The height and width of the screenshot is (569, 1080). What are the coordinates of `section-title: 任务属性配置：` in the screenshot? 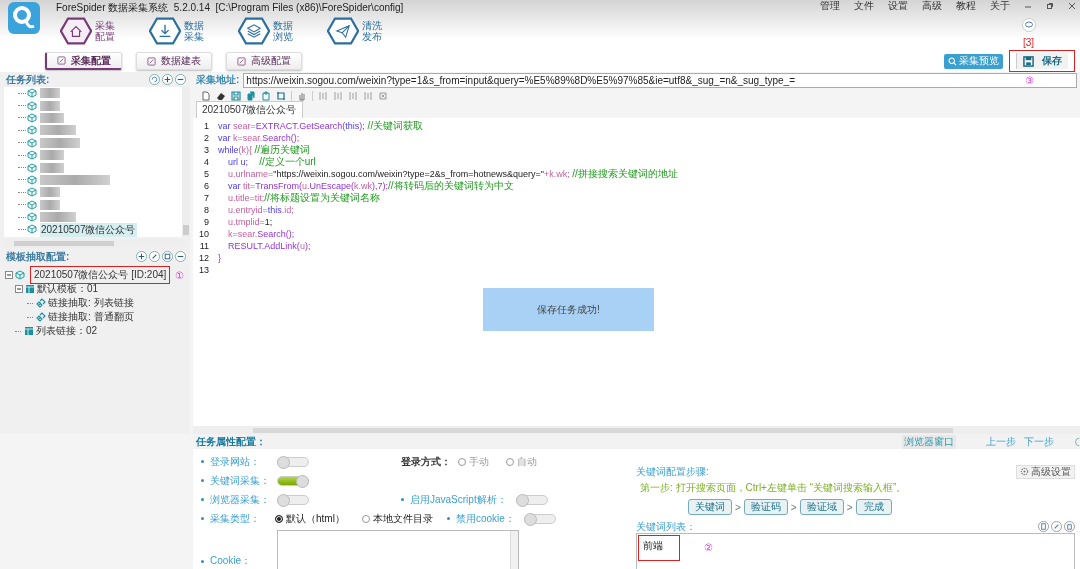 It's located at (231, 441).